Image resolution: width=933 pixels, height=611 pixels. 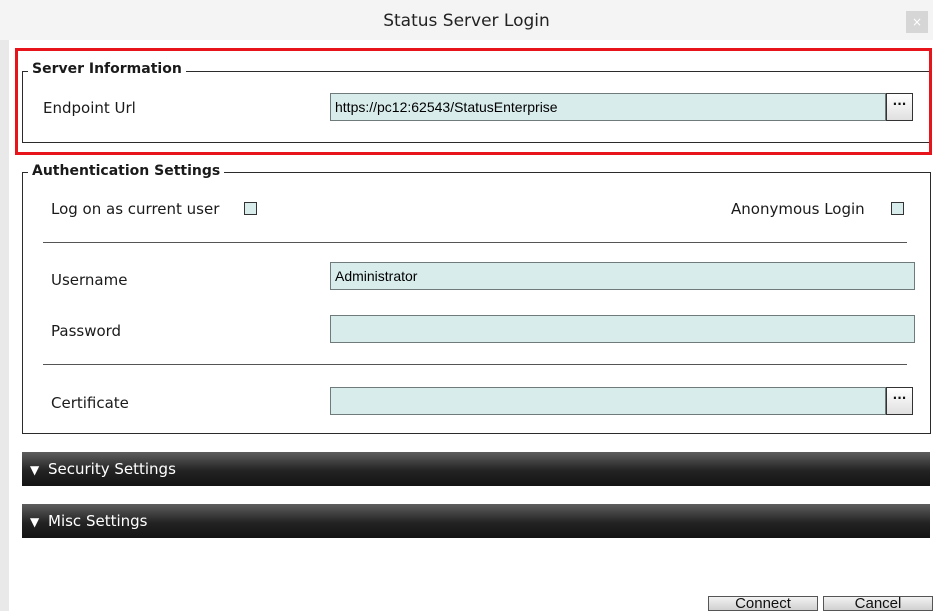 What do you see at coordinates (798, 209) in the screenshot?
I see `anonymous-login-label: Anonymous Login` at bounding box center [798, 209].